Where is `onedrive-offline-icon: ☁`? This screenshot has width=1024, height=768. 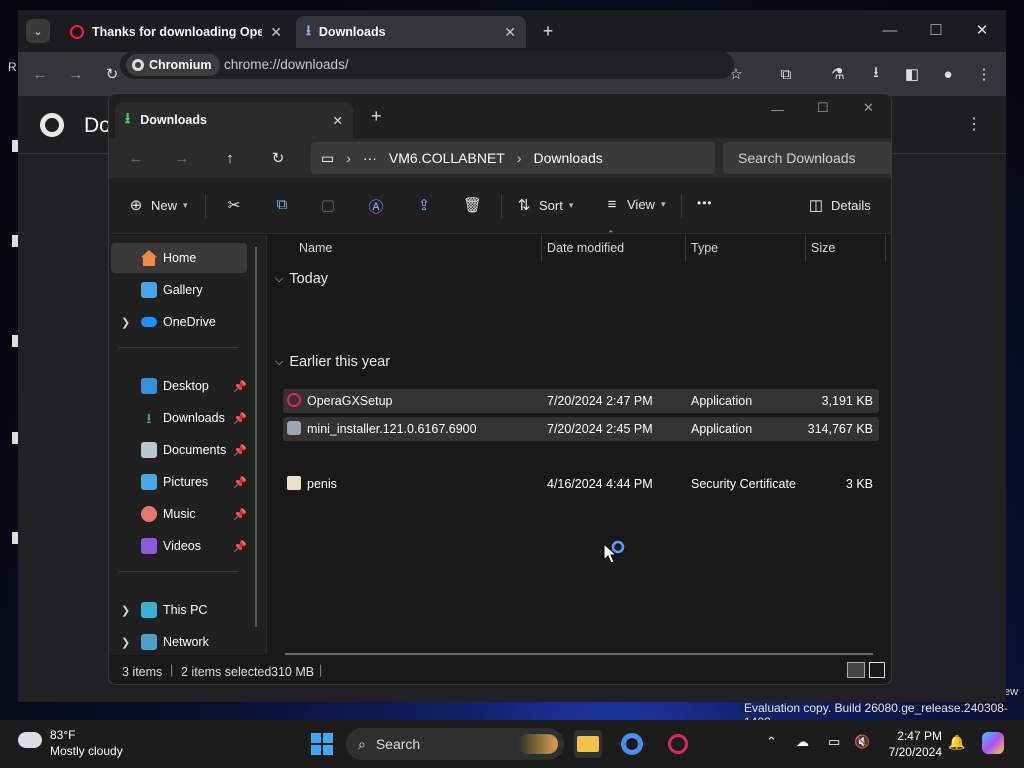 onedrive-offline-icon: ☁ is located at coordinates (802, 742).